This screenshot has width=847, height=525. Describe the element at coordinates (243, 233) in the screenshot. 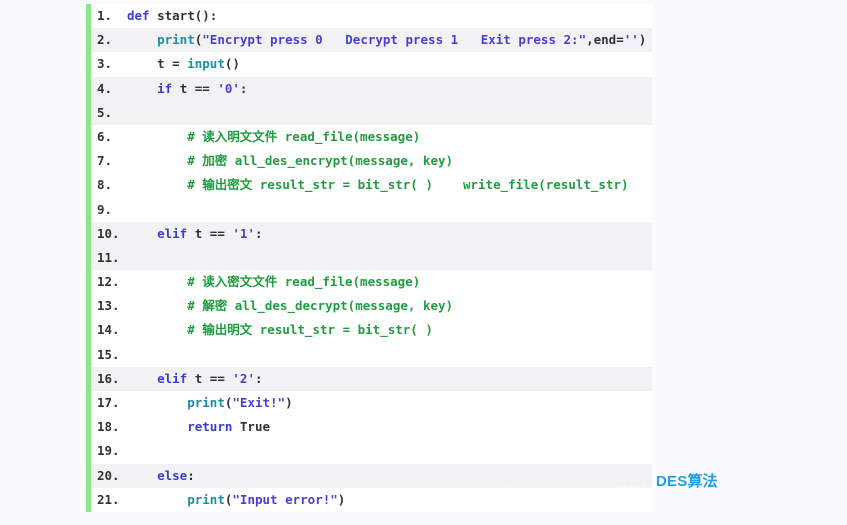

I see `token-str: '1'` at that location.